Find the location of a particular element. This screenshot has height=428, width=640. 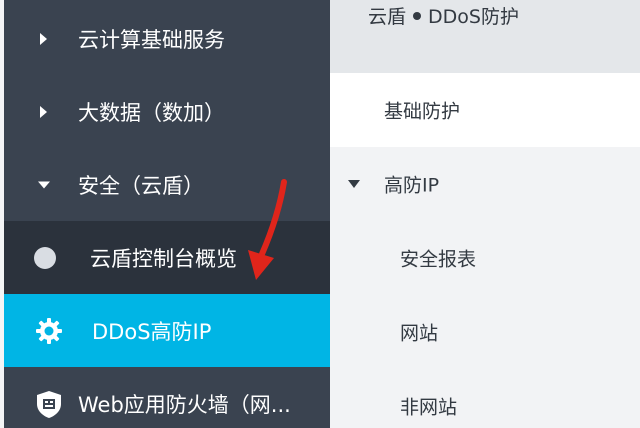

sidebar-item-big-data: 大数据（数加） is located at coordinates (167, 111).